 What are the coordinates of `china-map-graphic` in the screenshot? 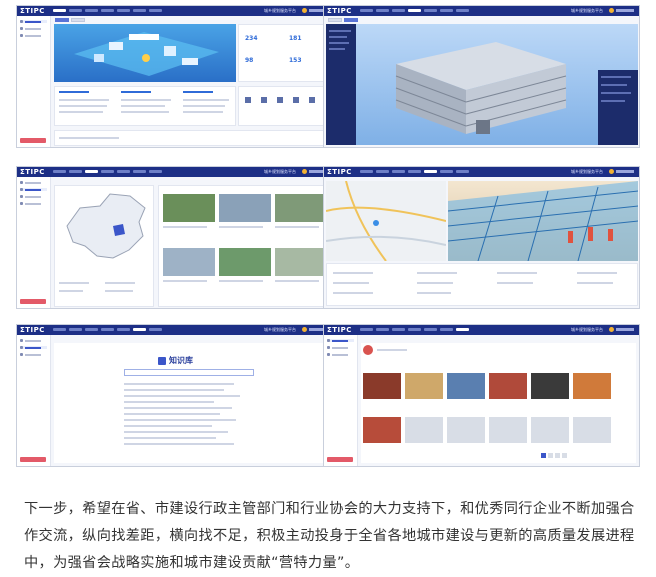 It's located at (106, 226).